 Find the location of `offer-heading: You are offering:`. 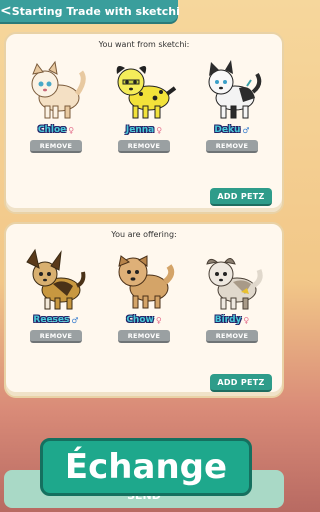

offer-heading: You are offering: is located at coordinates (144, 234).